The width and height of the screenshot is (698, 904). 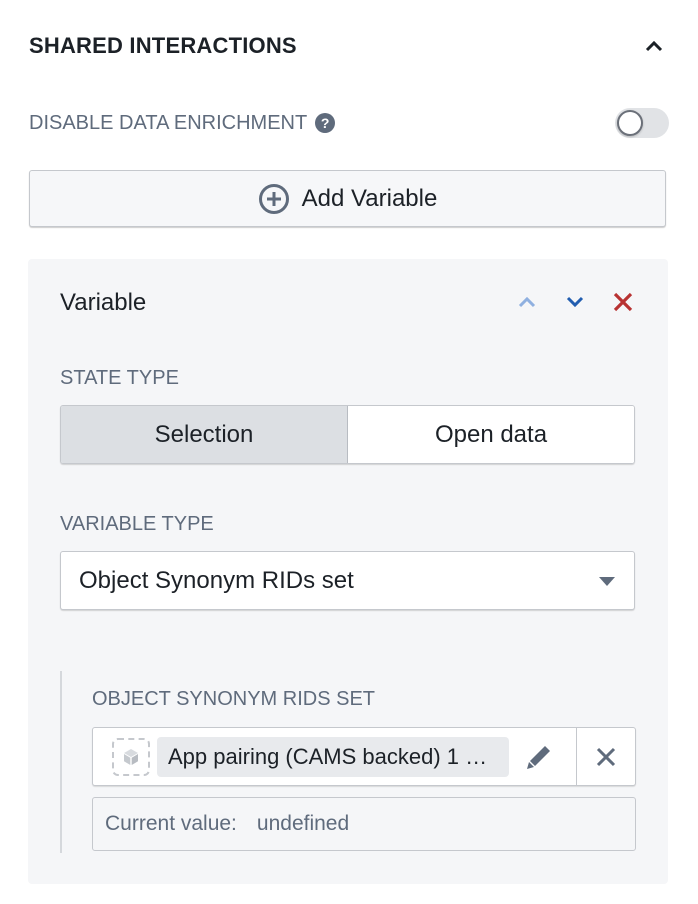 What do you see at coordinates (234, 699) in the screenshot?
I see `object-set-label: OBJECT SYNONYM RIDS SET` at bounding box center [234, 699].